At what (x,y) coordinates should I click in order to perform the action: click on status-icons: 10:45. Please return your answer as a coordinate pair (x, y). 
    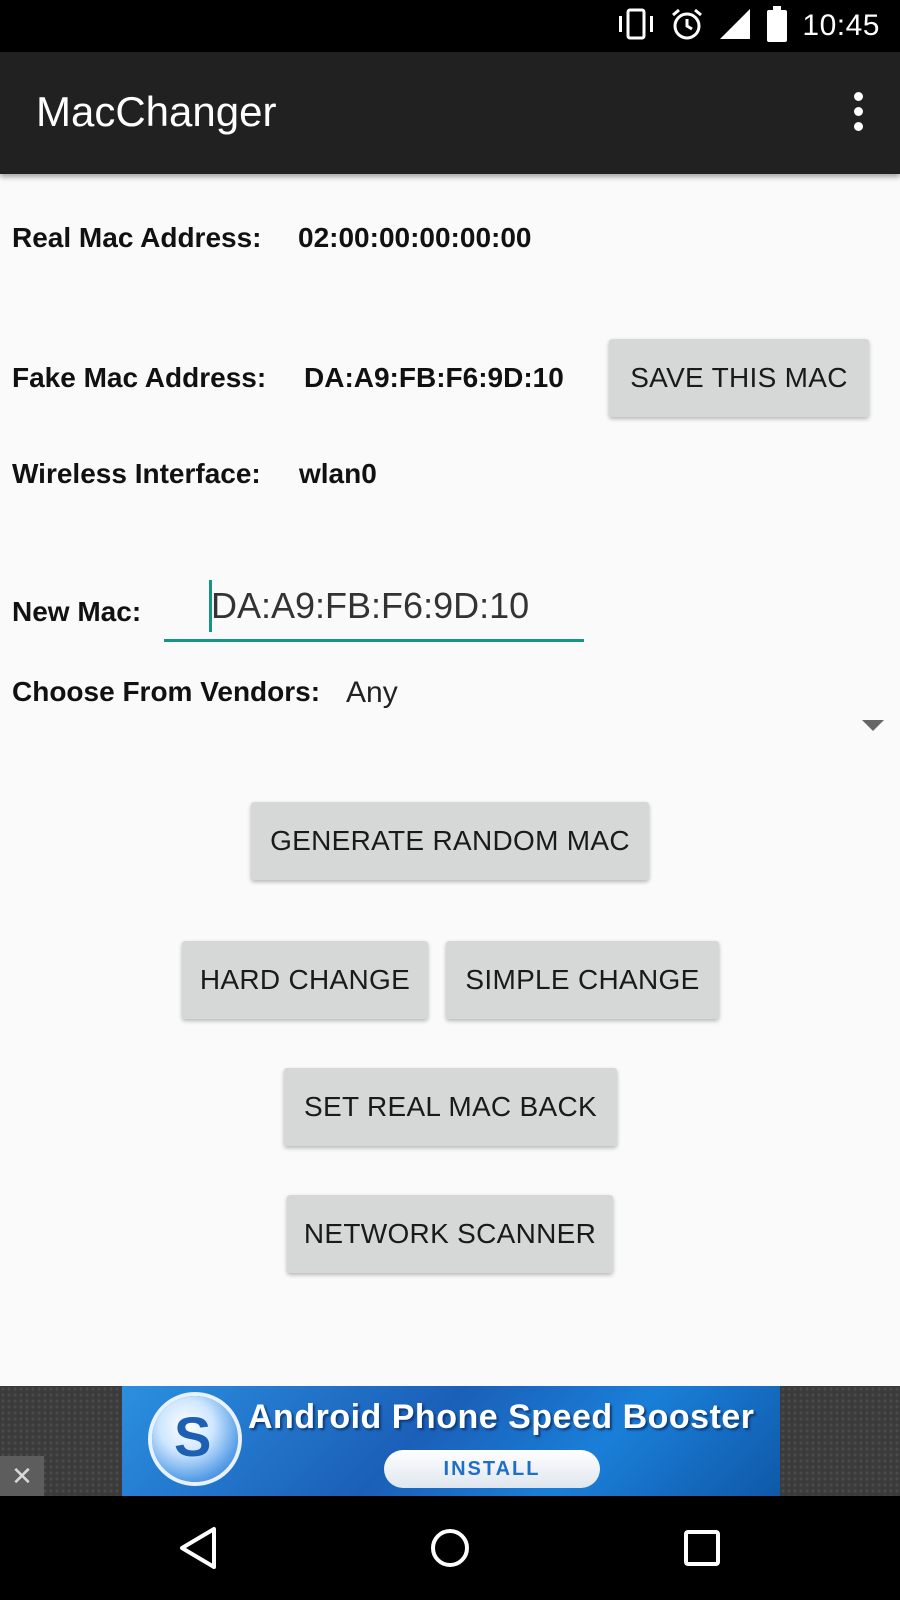
    Looking at the image, I should click on (748, 26).